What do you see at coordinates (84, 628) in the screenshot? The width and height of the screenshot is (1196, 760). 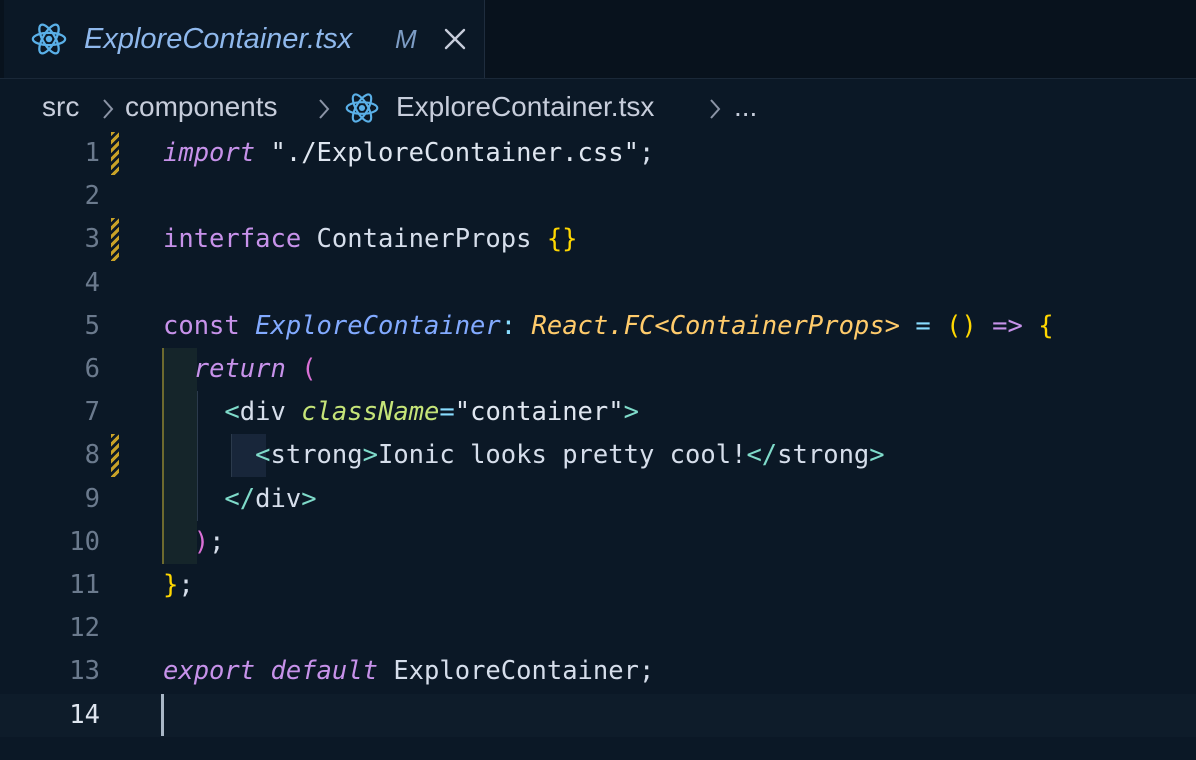 I see `line-number: 12` at bounding box center [84, 628].